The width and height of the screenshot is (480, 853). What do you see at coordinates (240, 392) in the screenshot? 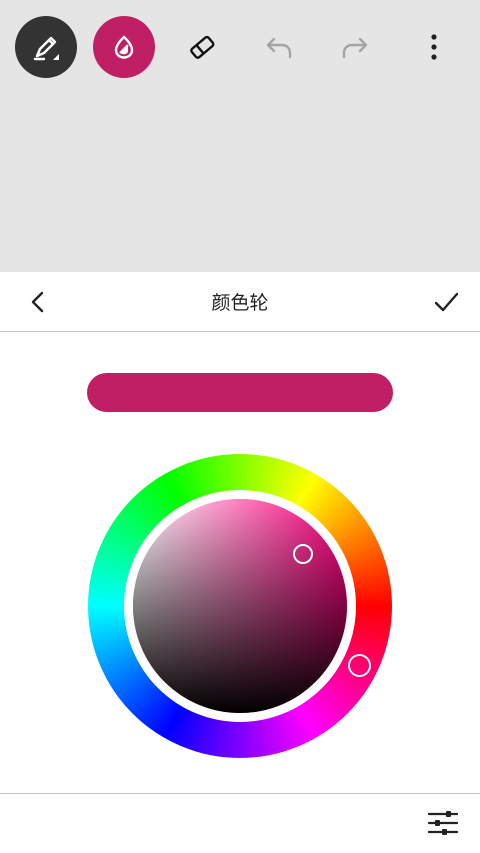
I see `selected-color-preview` at bounding box center [240, 392].